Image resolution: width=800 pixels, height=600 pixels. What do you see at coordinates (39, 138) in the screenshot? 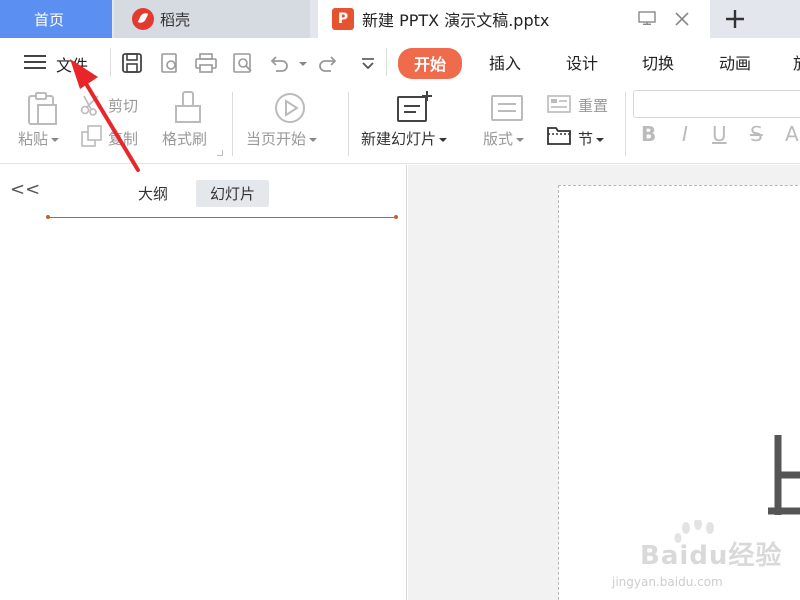
I see `paste-label: 粘贴` at bounding box center [39, 138].